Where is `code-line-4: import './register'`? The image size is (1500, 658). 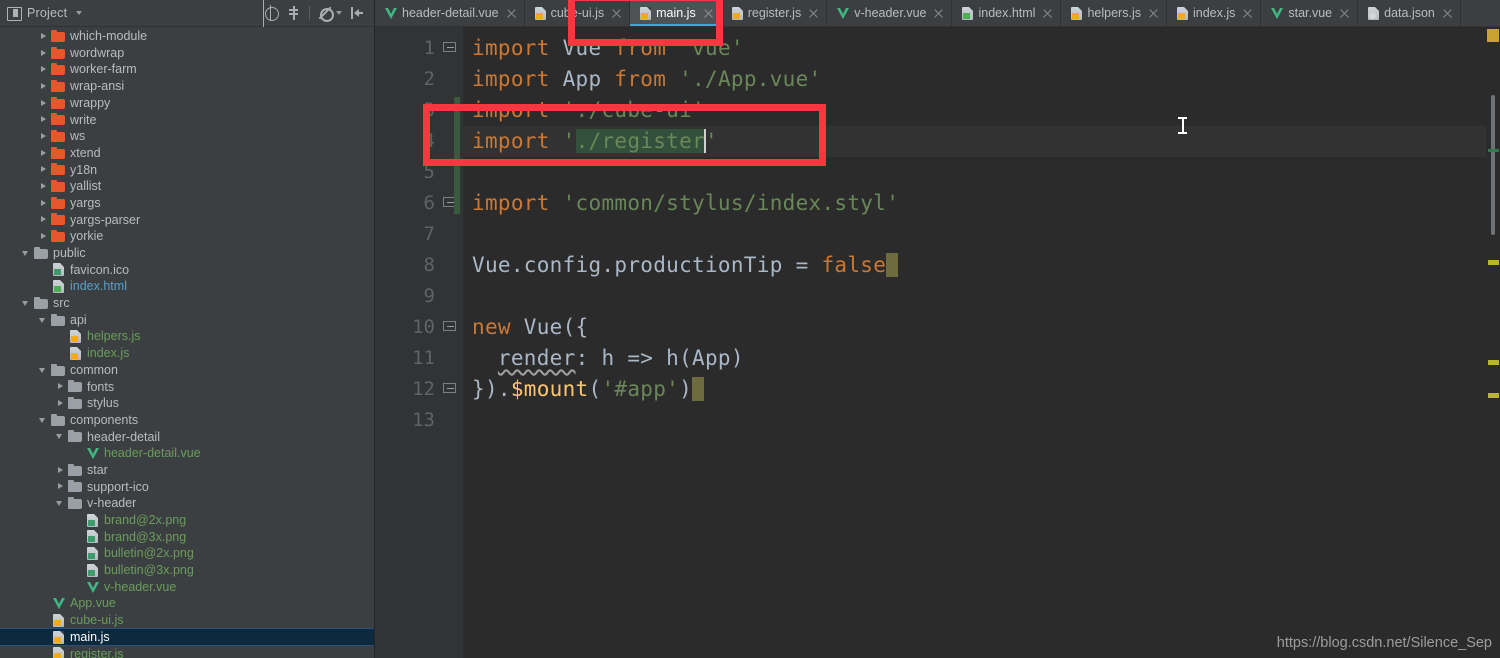 code-line-4: import './register' is located at coordinates (981, 141).